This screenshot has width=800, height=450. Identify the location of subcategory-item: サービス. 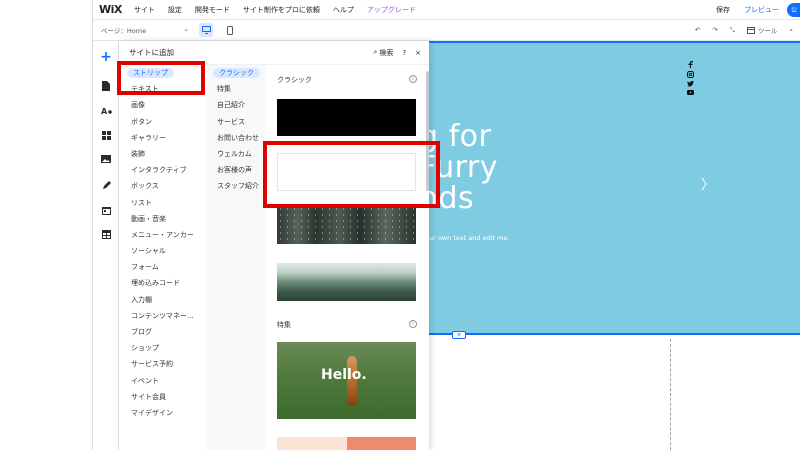
(236, 122).